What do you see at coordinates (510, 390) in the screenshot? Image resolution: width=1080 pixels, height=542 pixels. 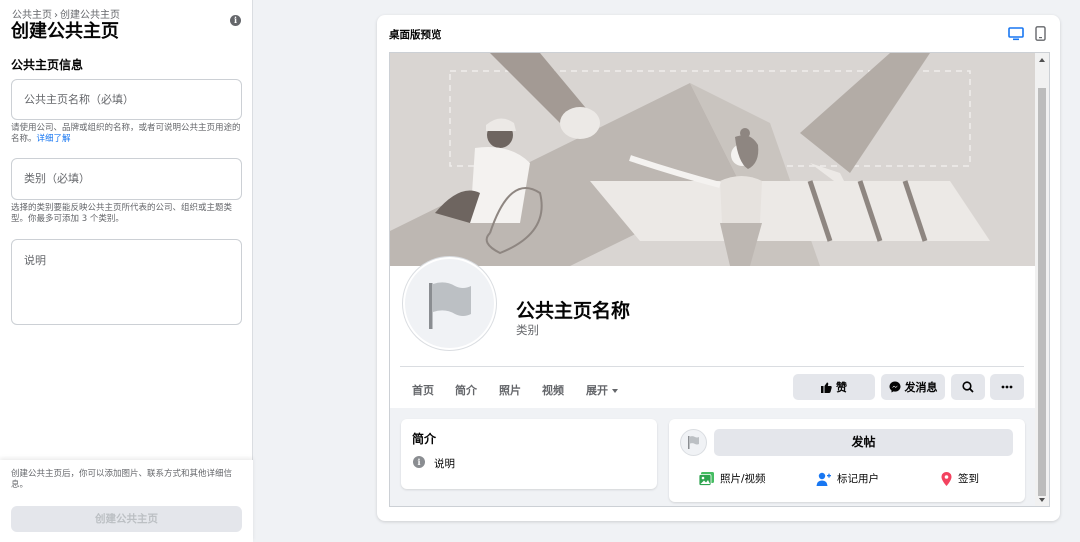 I see `tab-photos: 照片` at bounding box center [510, 390].